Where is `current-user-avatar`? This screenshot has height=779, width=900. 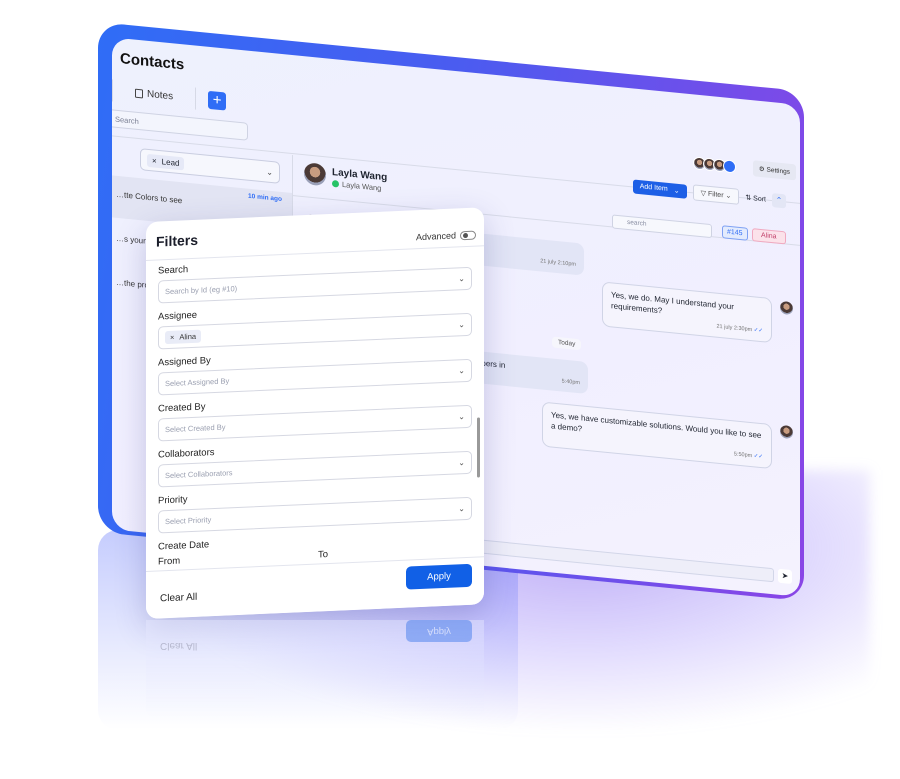
current-user-avatar is located at coordinates (729, 166).